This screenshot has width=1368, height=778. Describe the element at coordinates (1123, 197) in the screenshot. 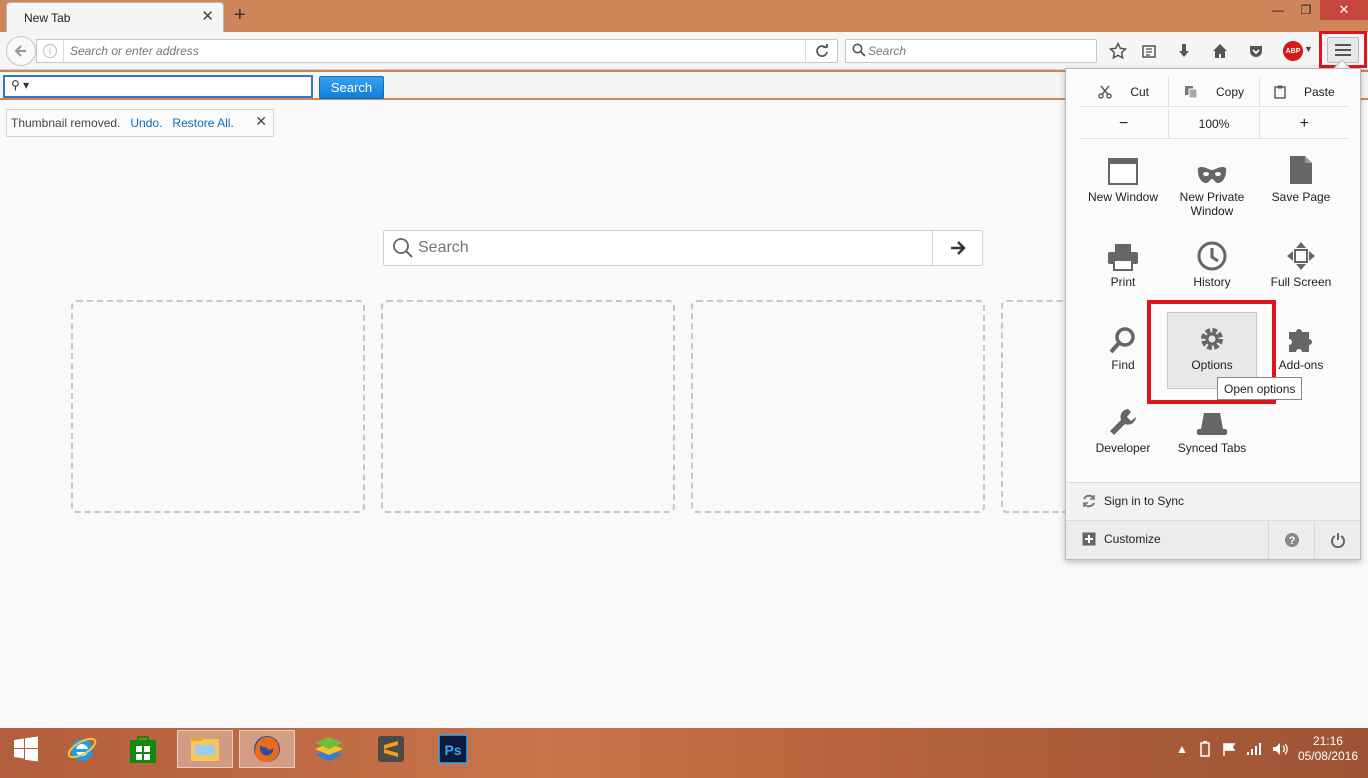

I see `new-window-label: New Window` at that location.